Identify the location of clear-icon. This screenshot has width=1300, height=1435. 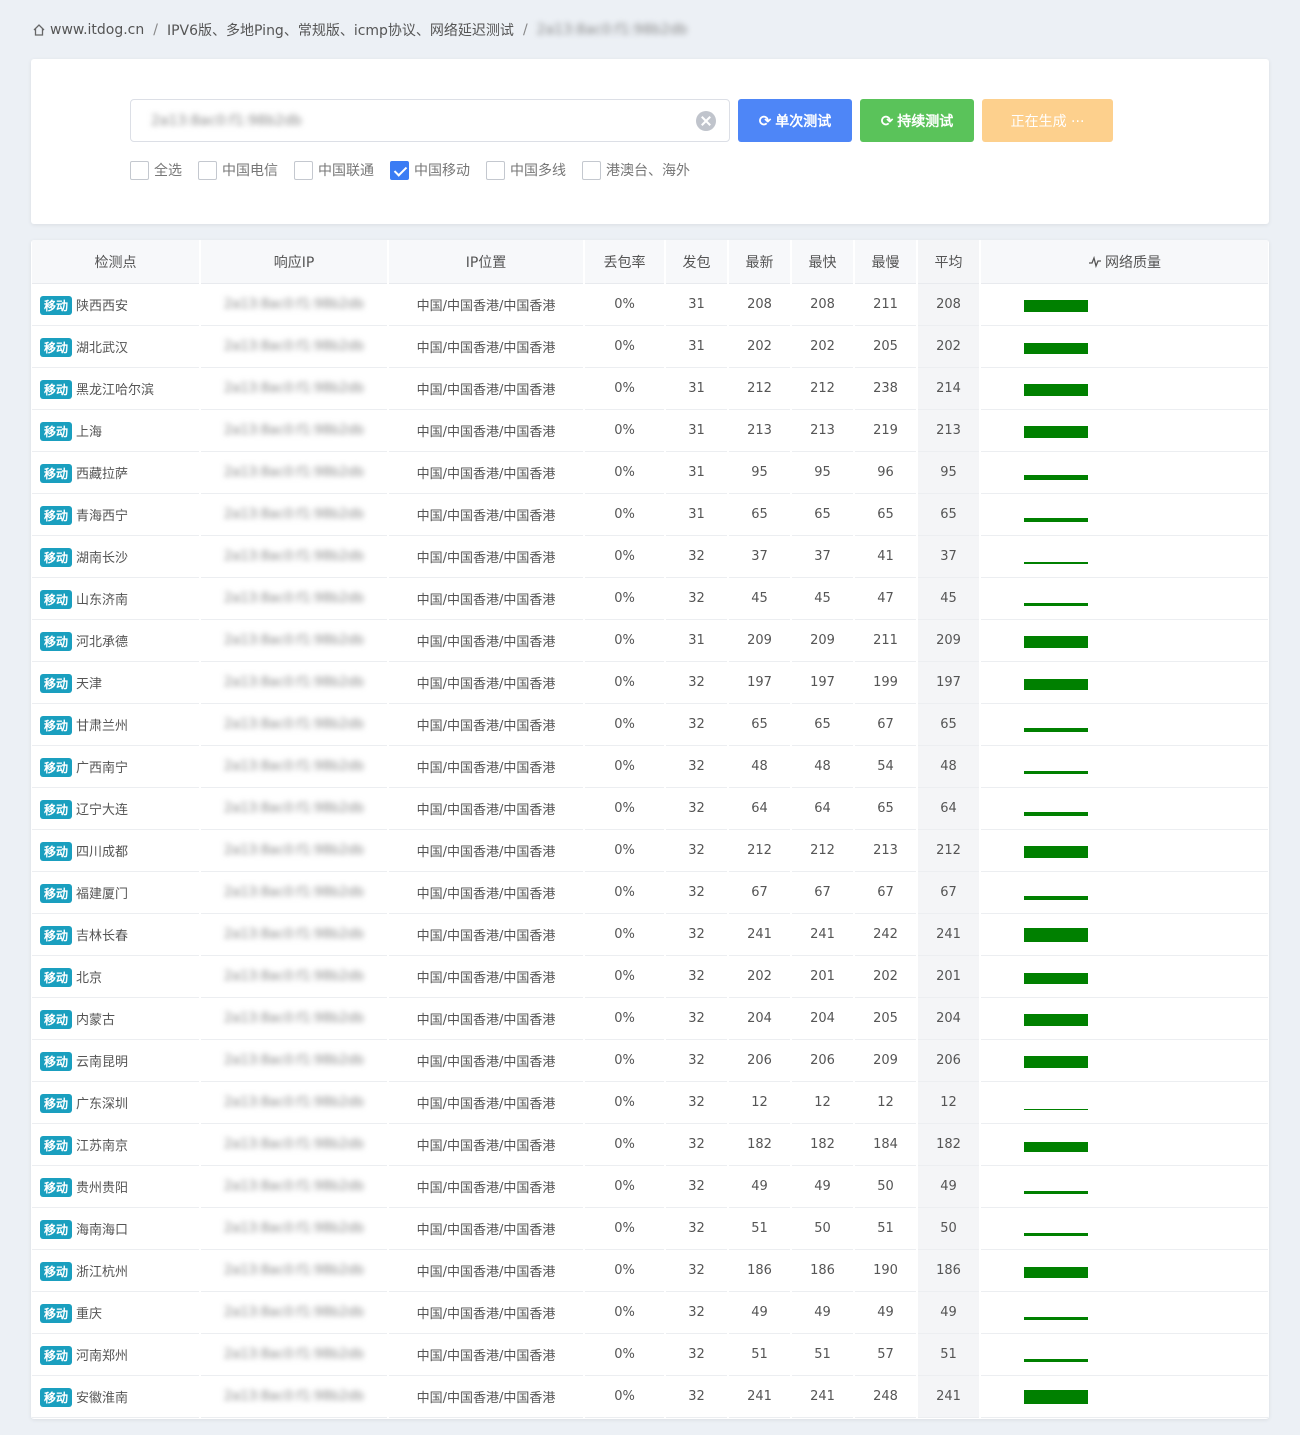
(706, 121).